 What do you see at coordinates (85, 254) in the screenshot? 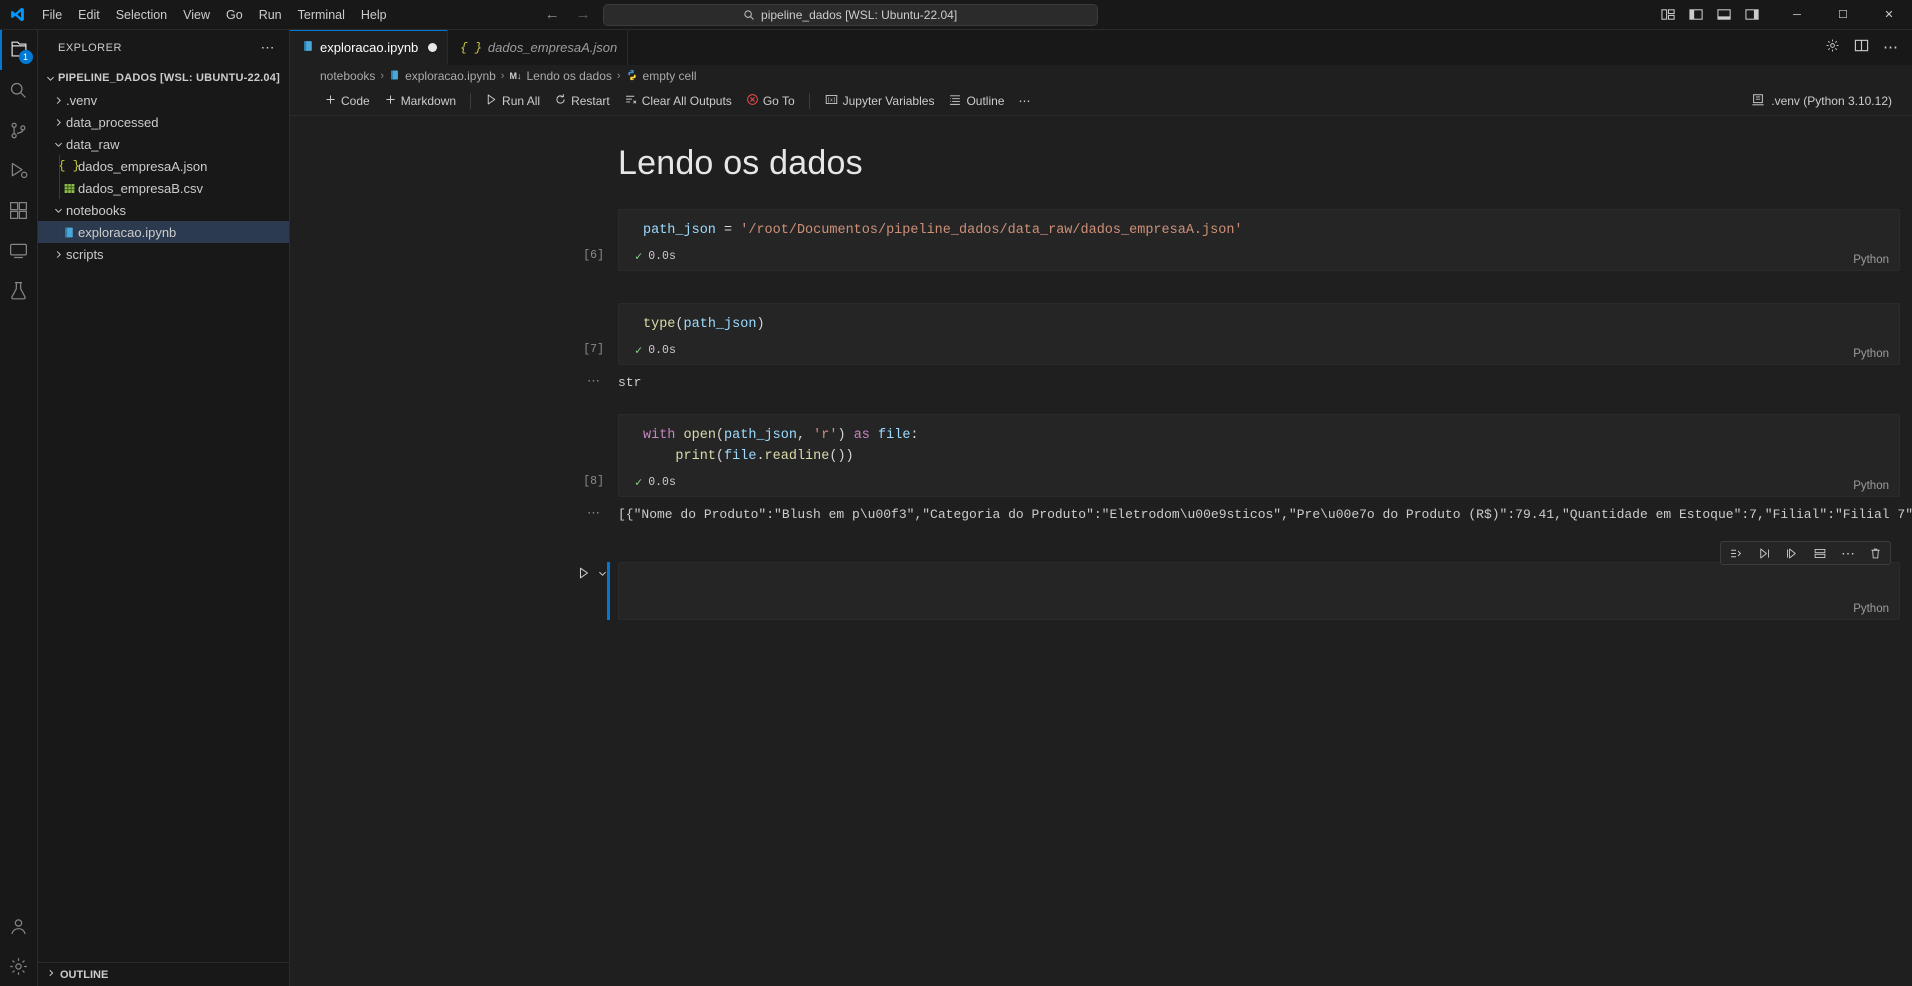
I see `tree-item-label: scripts` at bounding box center [85, 254].